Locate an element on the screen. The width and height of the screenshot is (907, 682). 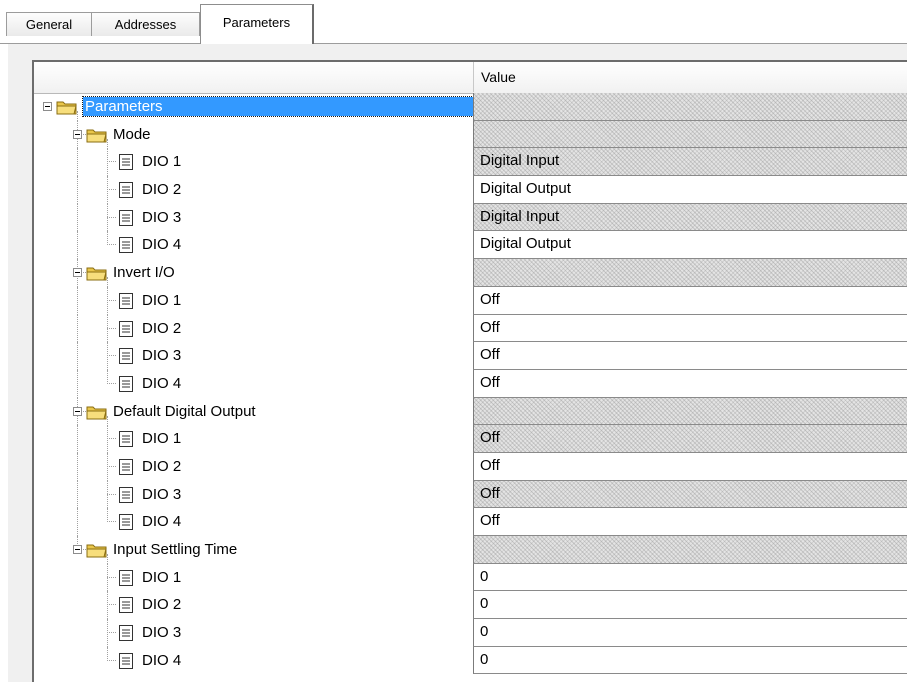
tree-group-row: Default Digital Output is located at coordinates (470, 411).